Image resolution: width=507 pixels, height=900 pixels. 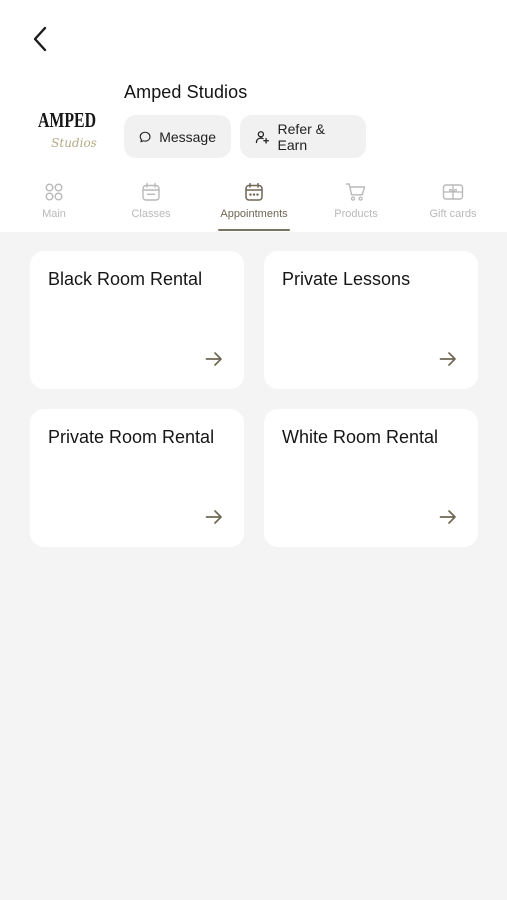 I want to click on refer-earn-button: Refer & Earn, so click(x=303, y=136).